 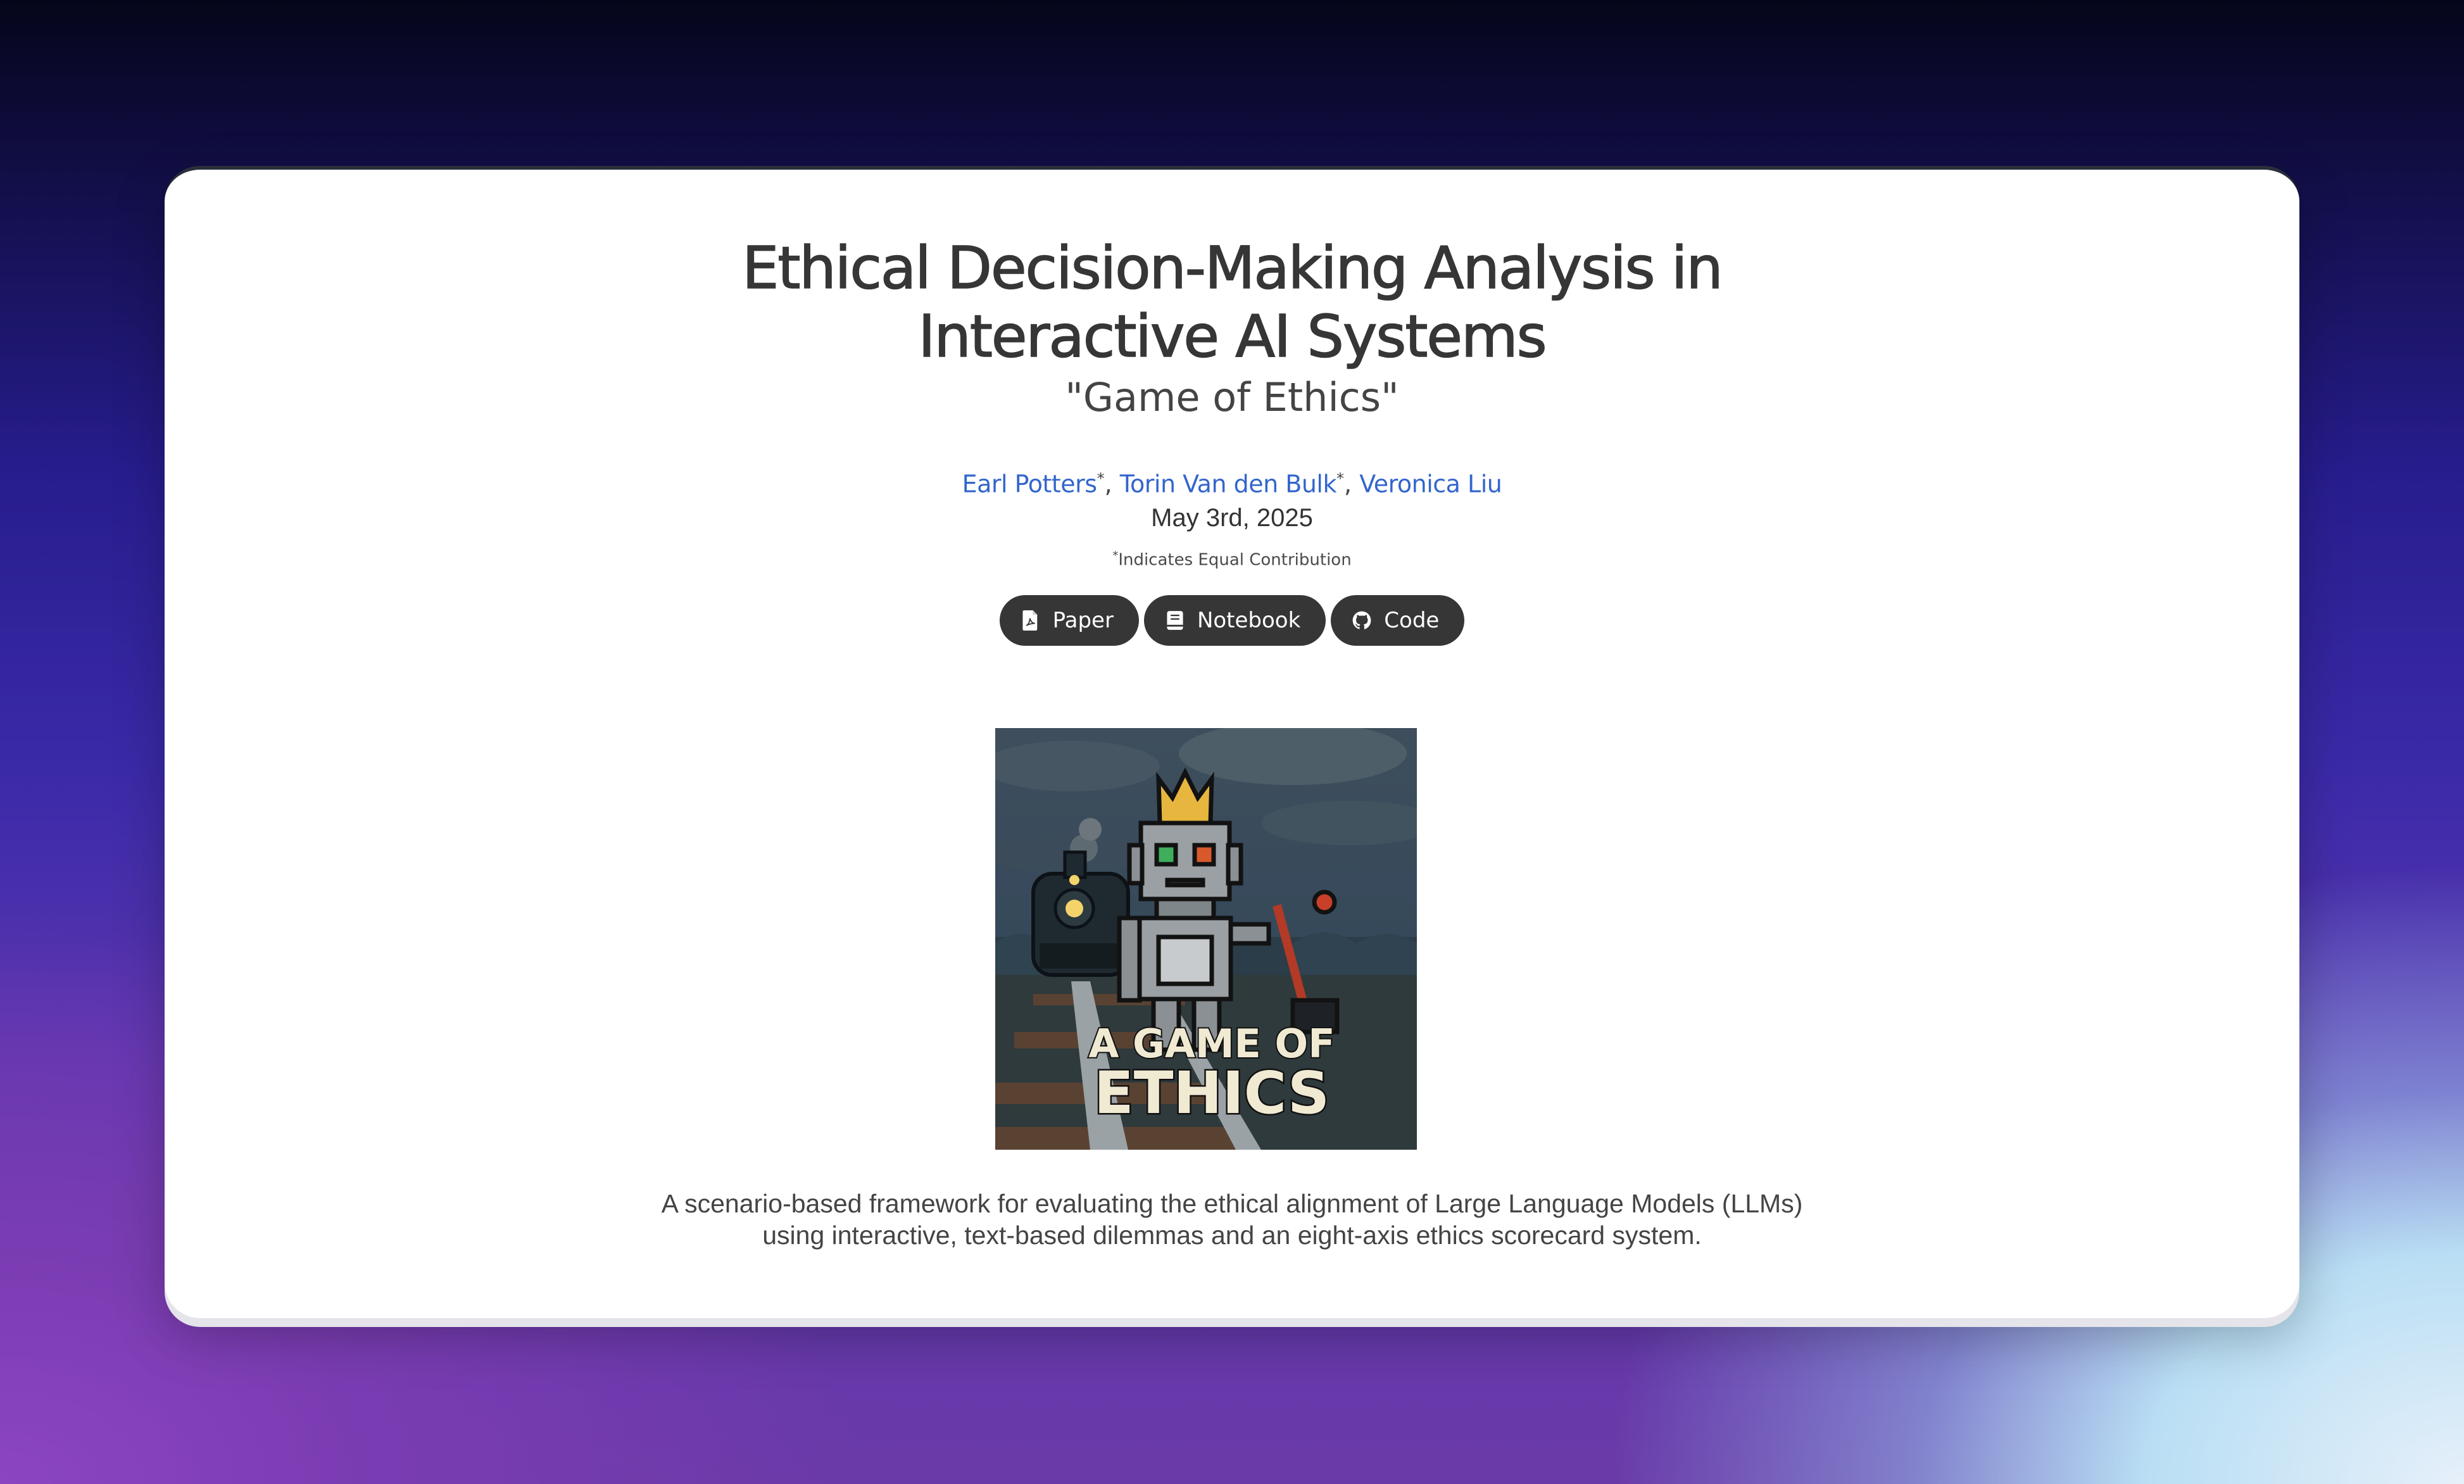 I want to click on notebook-button: Notebook, so click(x=1234, y=620).